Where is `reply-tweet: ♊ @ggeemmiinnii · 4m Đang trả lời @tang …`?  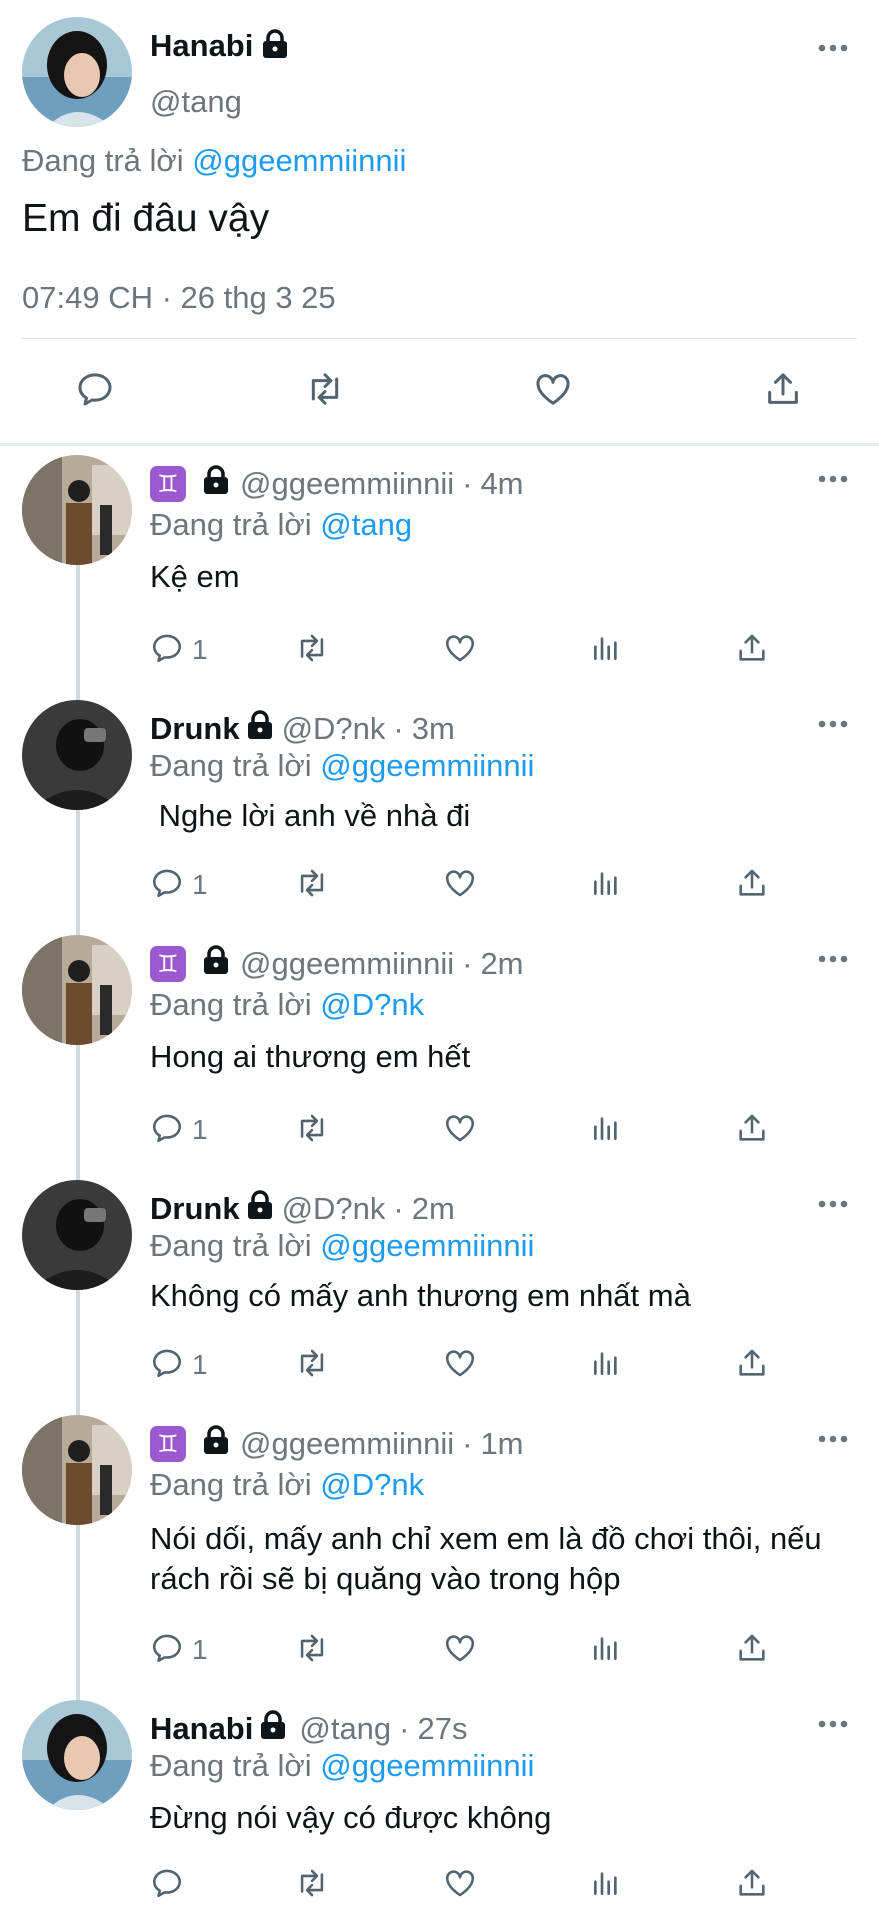 reply-tweet: ♊ @ggeemmiinnii · 4m Đang trả lời @tang … is located at coordinates (439, 562).